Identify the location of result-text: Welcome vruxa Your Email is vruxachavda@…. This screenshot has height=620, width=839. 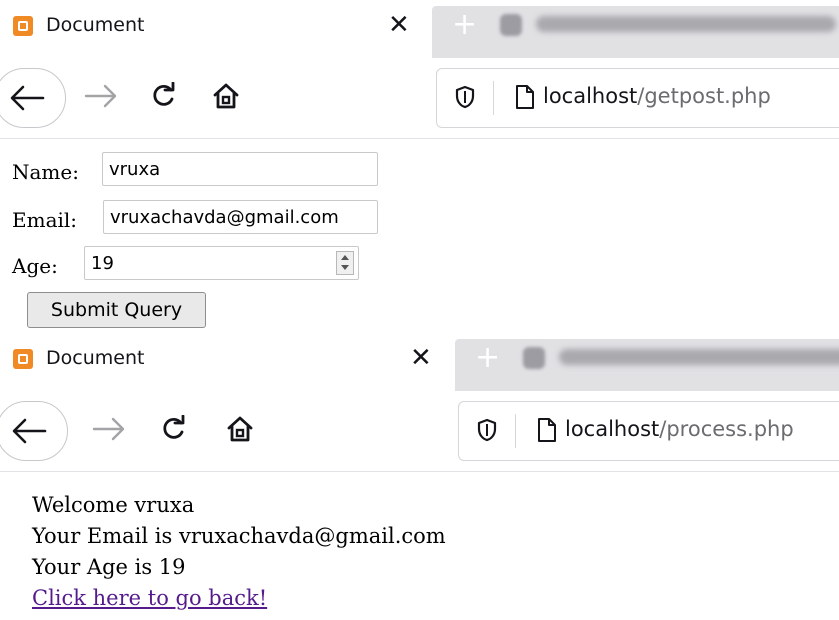
(239, 552).